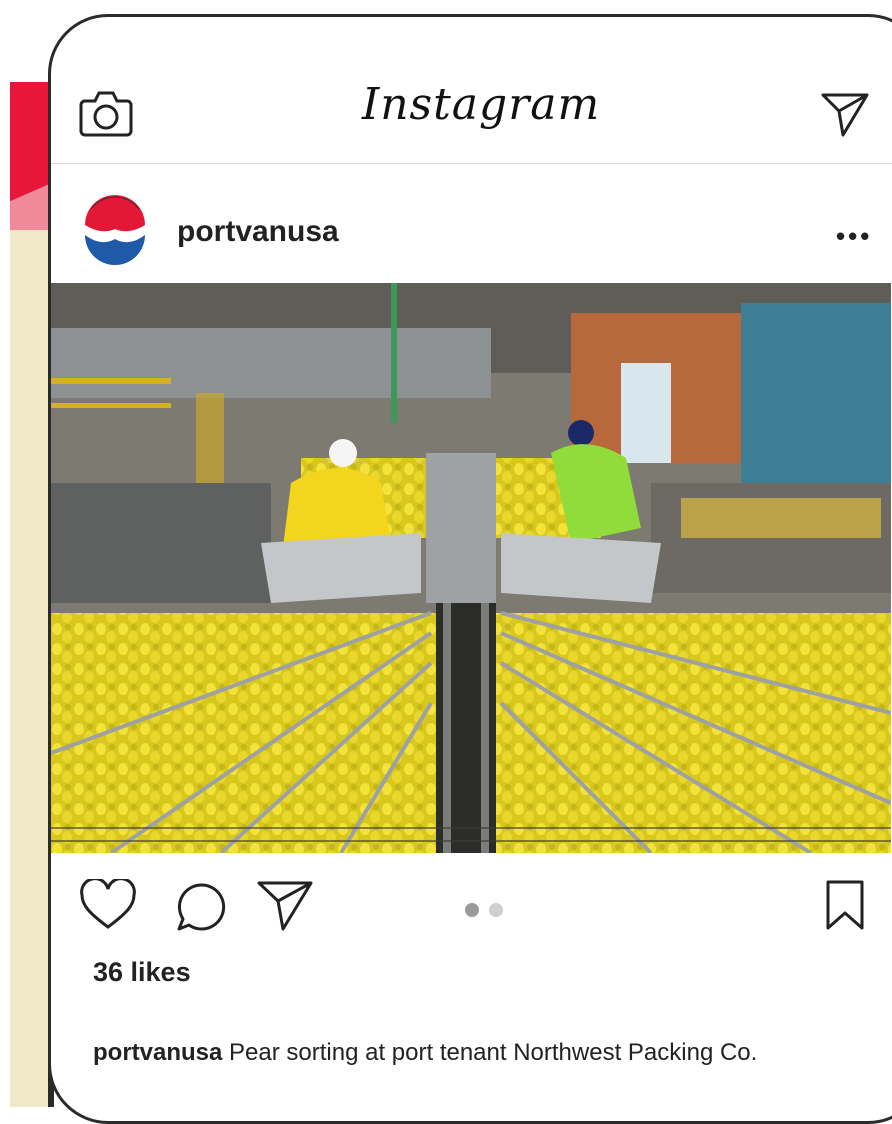  What do you see at coordinates (471, 224) in the screenshot?
I see `post-header: portvanusa •••` at bounding box center [471, 224].